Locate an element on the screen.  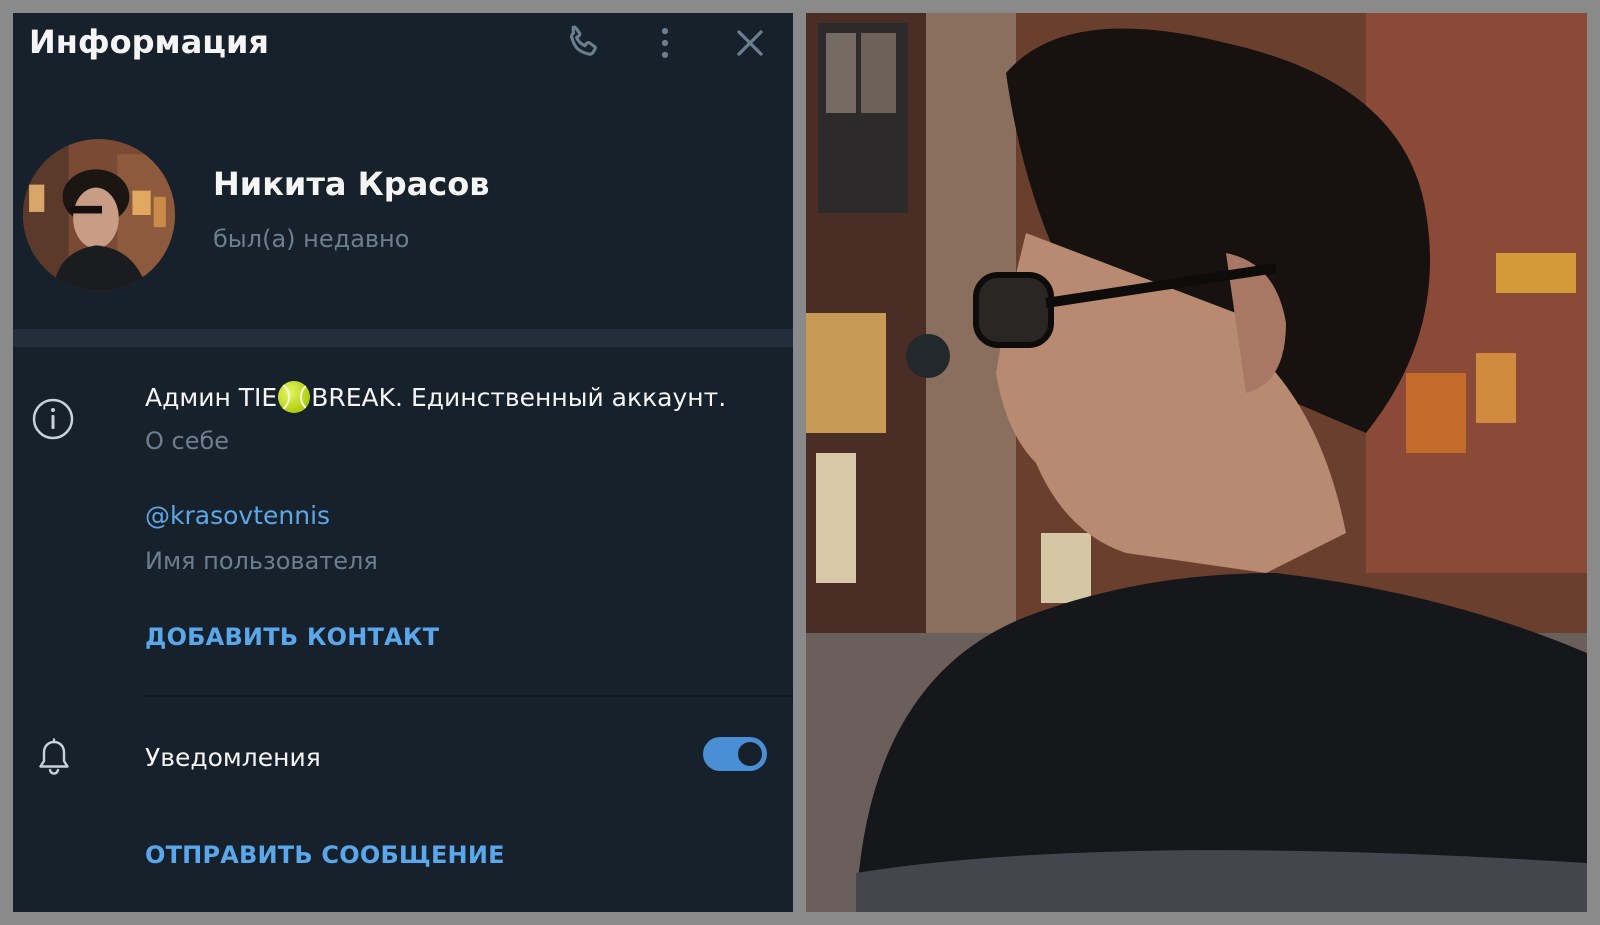
close-icon is located at coordinates (750, 43).